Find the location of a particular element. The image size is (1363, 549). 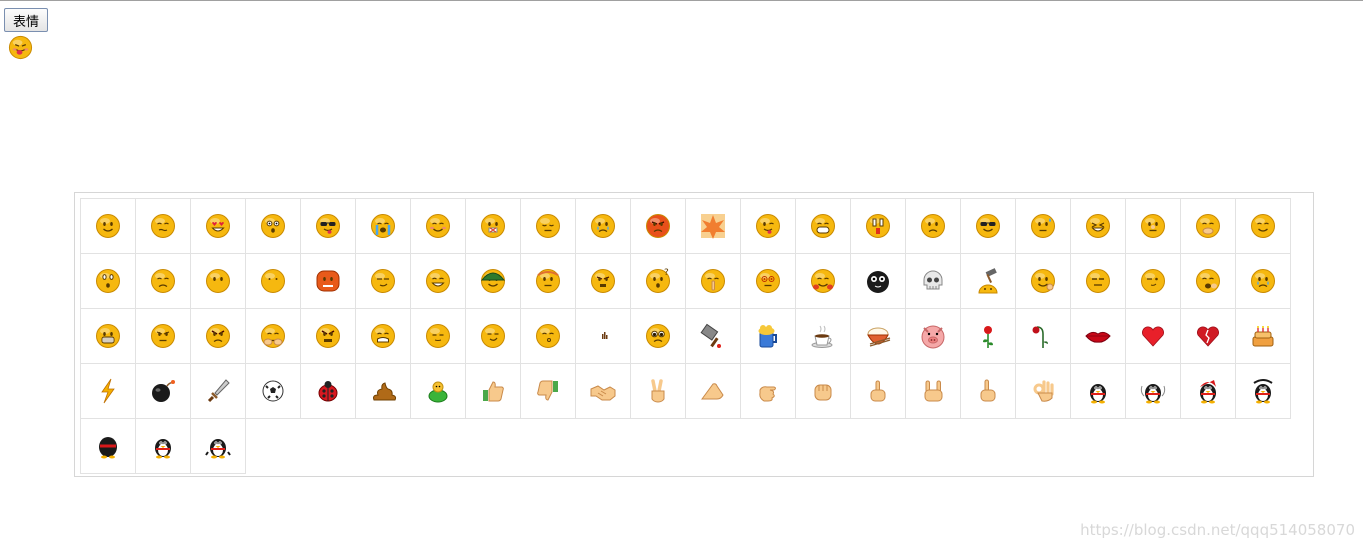

emoji-button: 表情 is located at coordinates (26, 20).